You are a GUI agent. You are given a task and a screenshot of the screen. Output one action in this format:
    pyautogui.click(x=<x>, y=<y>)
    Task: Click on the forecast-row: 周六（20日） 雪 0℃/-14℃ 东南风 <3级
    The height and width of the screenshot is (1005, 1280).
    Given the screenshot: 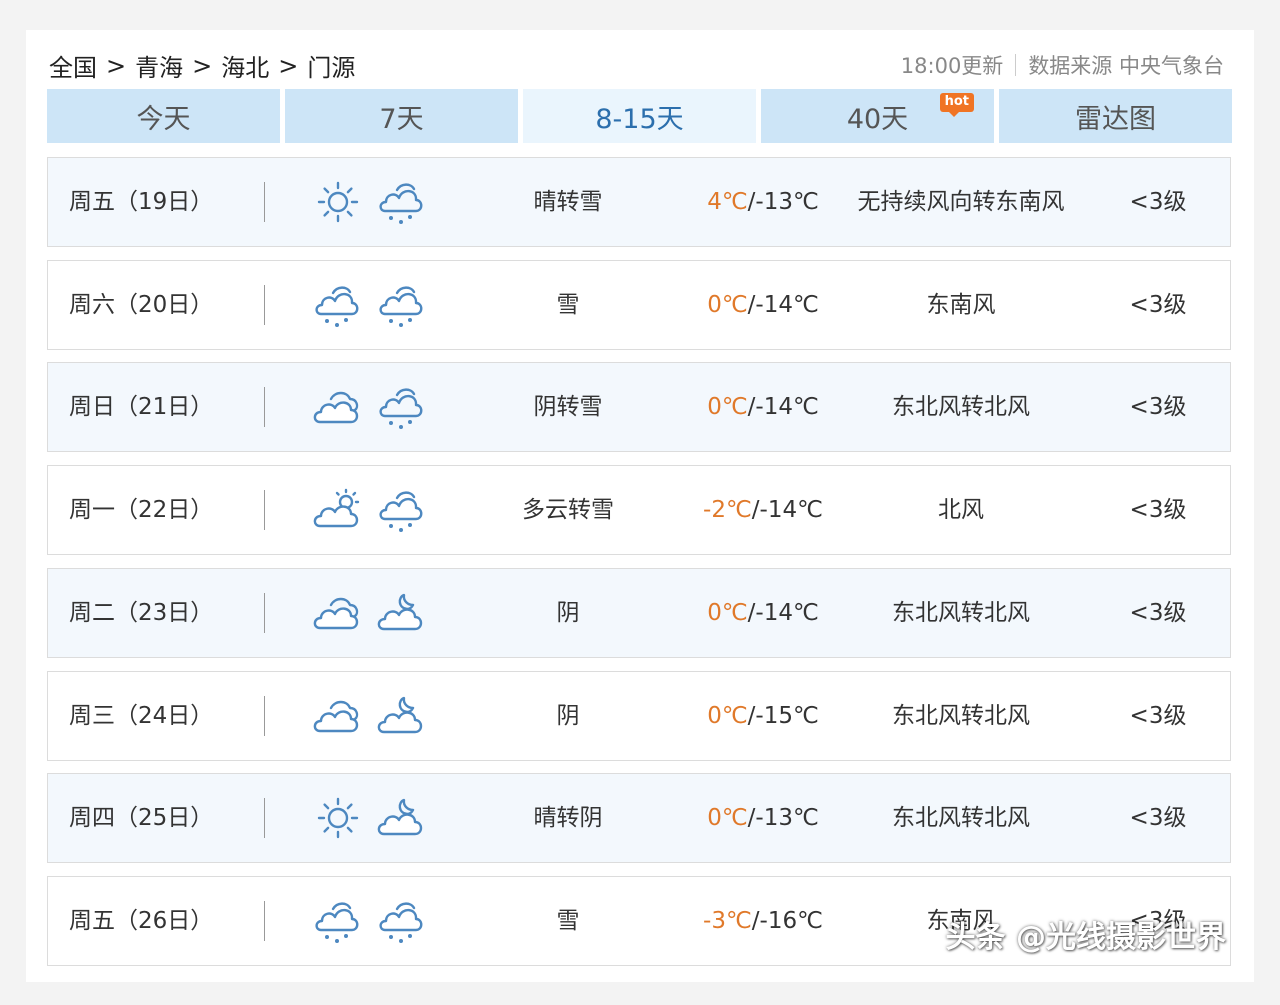 What is the action you would take?
    pyautogui.click(x=639, y=304)
    